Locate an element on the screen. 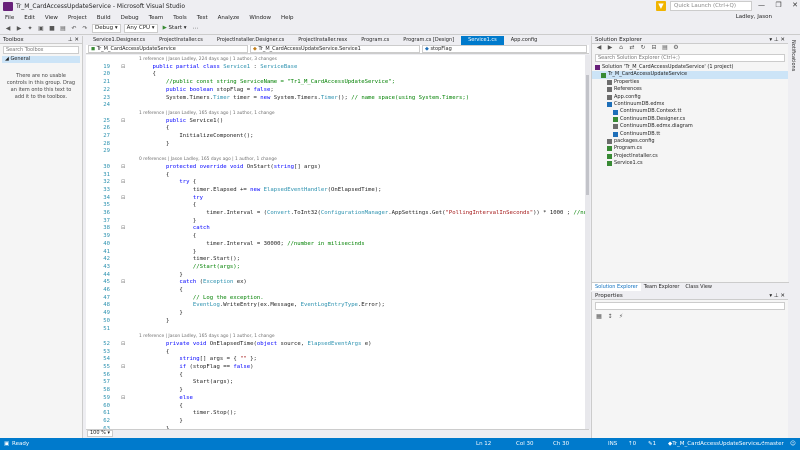  document-tab: Program.cs is located at coordinates (375, 40).